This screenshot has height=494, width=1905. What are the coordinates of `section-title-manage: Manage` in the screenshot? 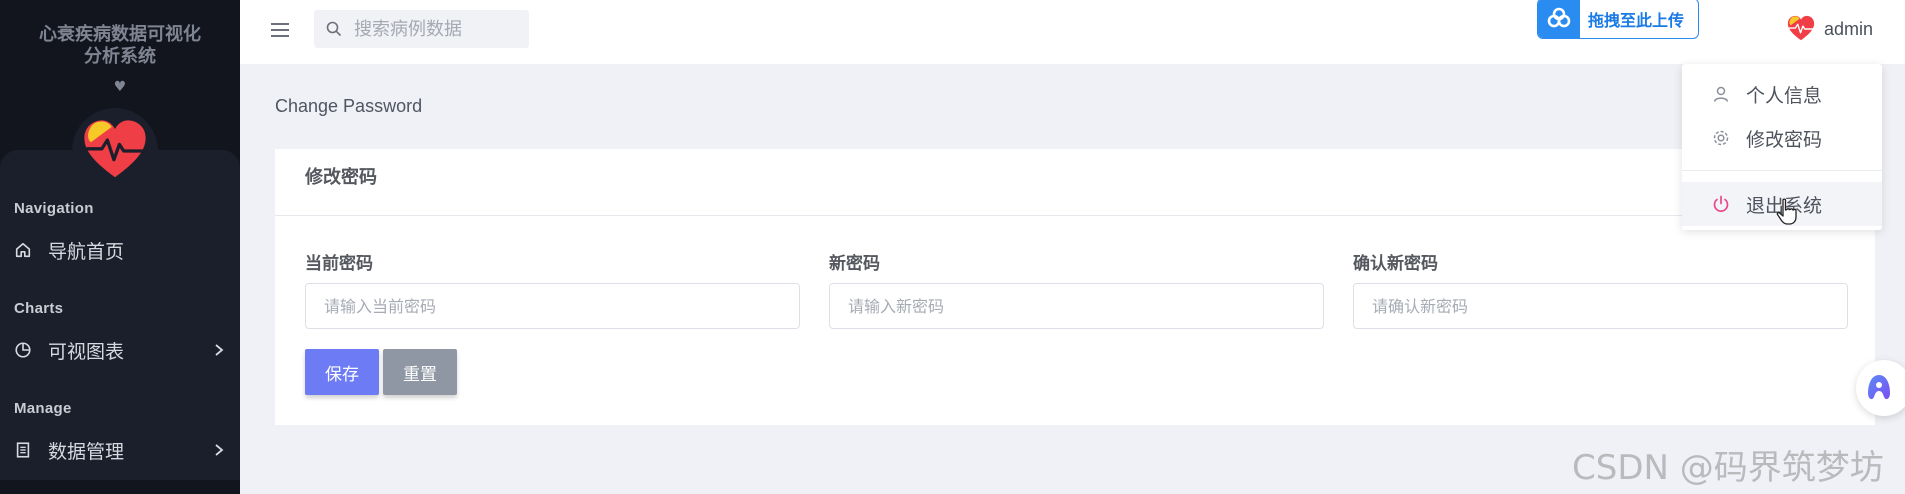 It's located at (43, 408).